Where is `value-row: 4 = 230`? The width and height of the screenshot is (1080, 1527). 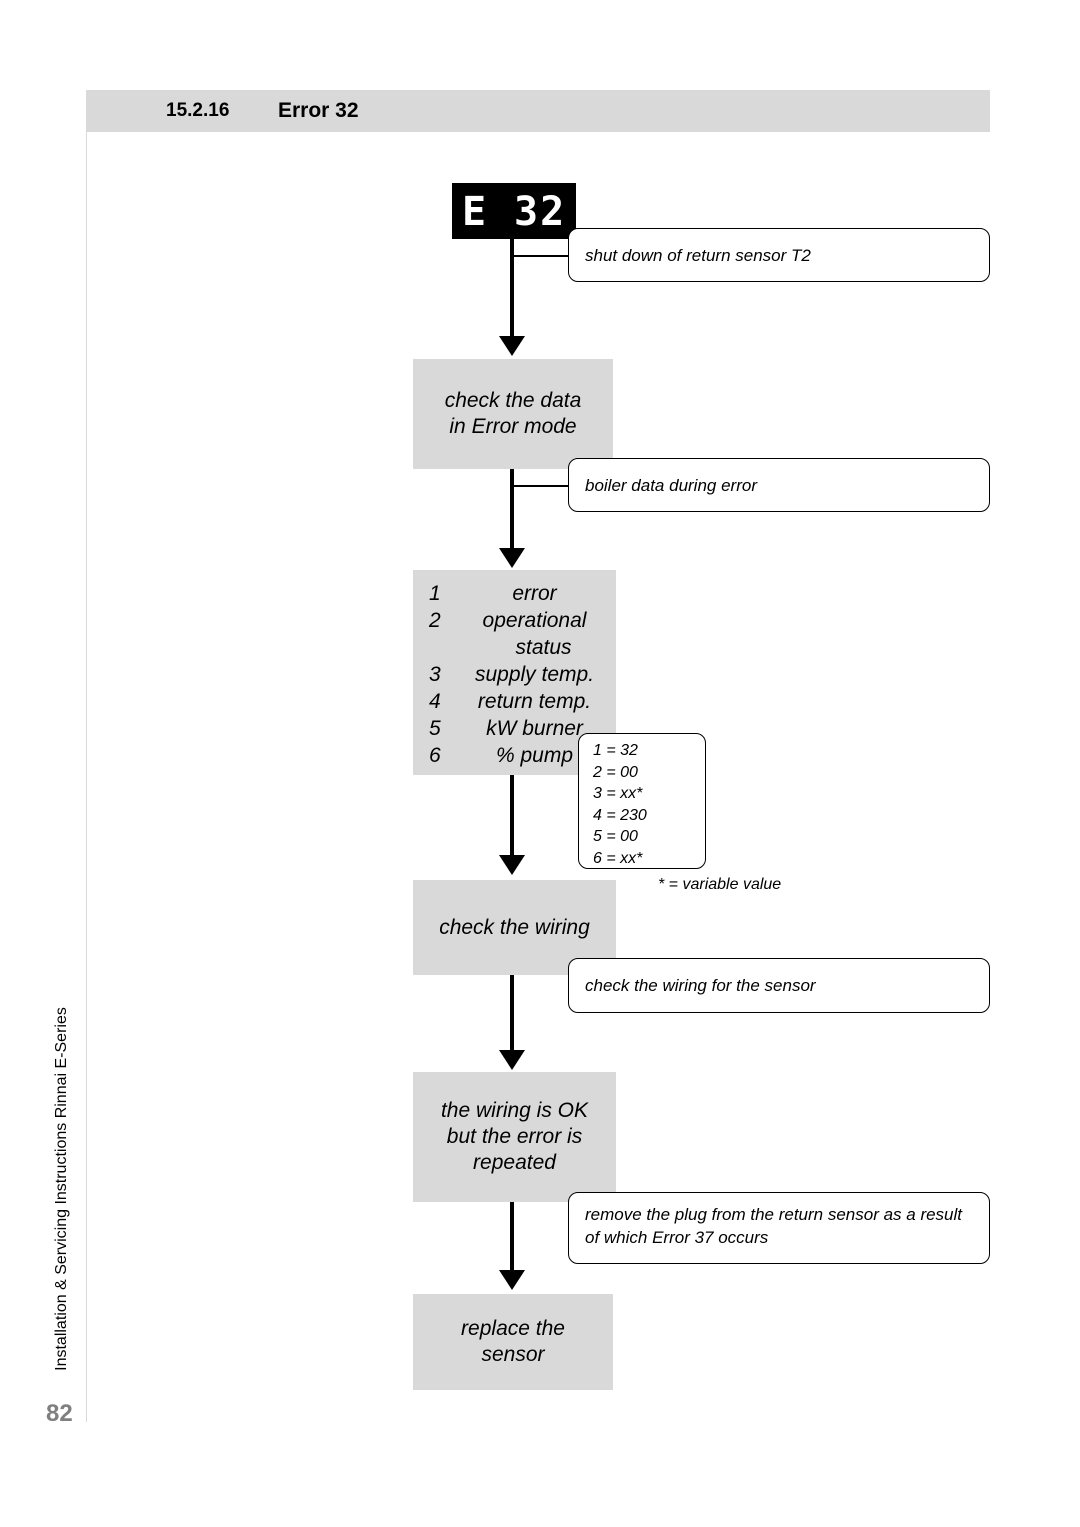
value-row: 4 = 230 is located at coordinates (620, 815).